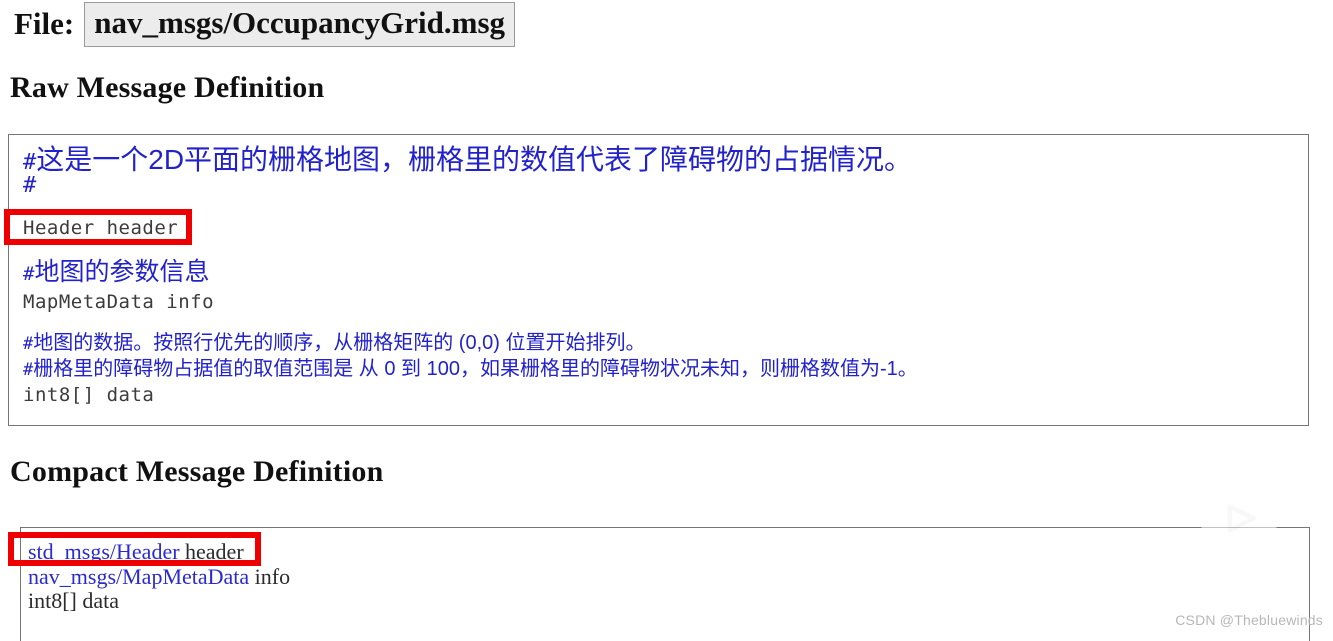 The height and width of the screenshot is (641, 1333). Describe the element at coordinates (167, 87) in the screenshot. I see `raw-message-definition-heading: Raw Message Definition` at that location.